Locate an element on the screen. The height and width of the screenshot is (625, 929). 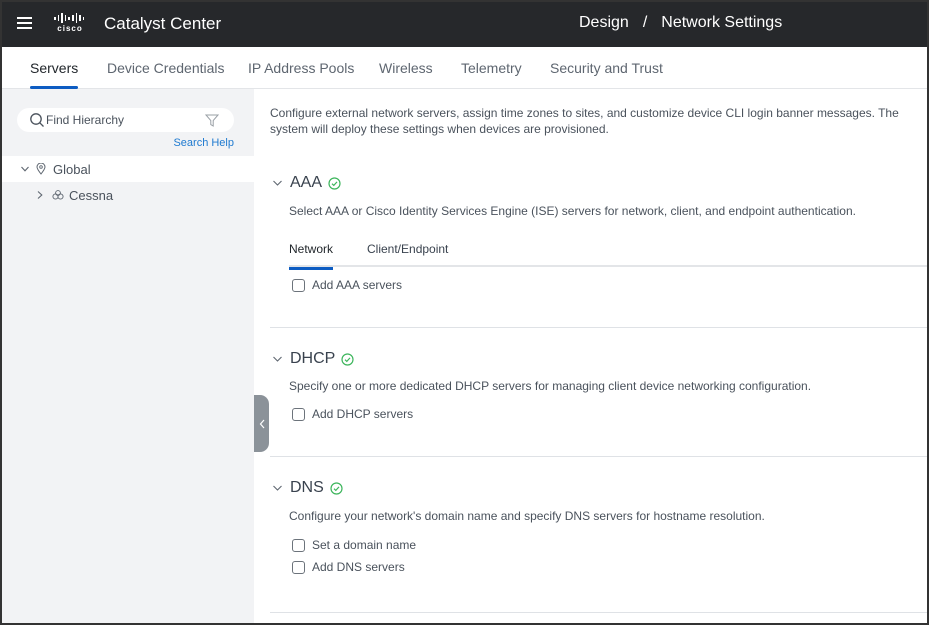
logo-text: cisco is located at coordinates (70, 28).